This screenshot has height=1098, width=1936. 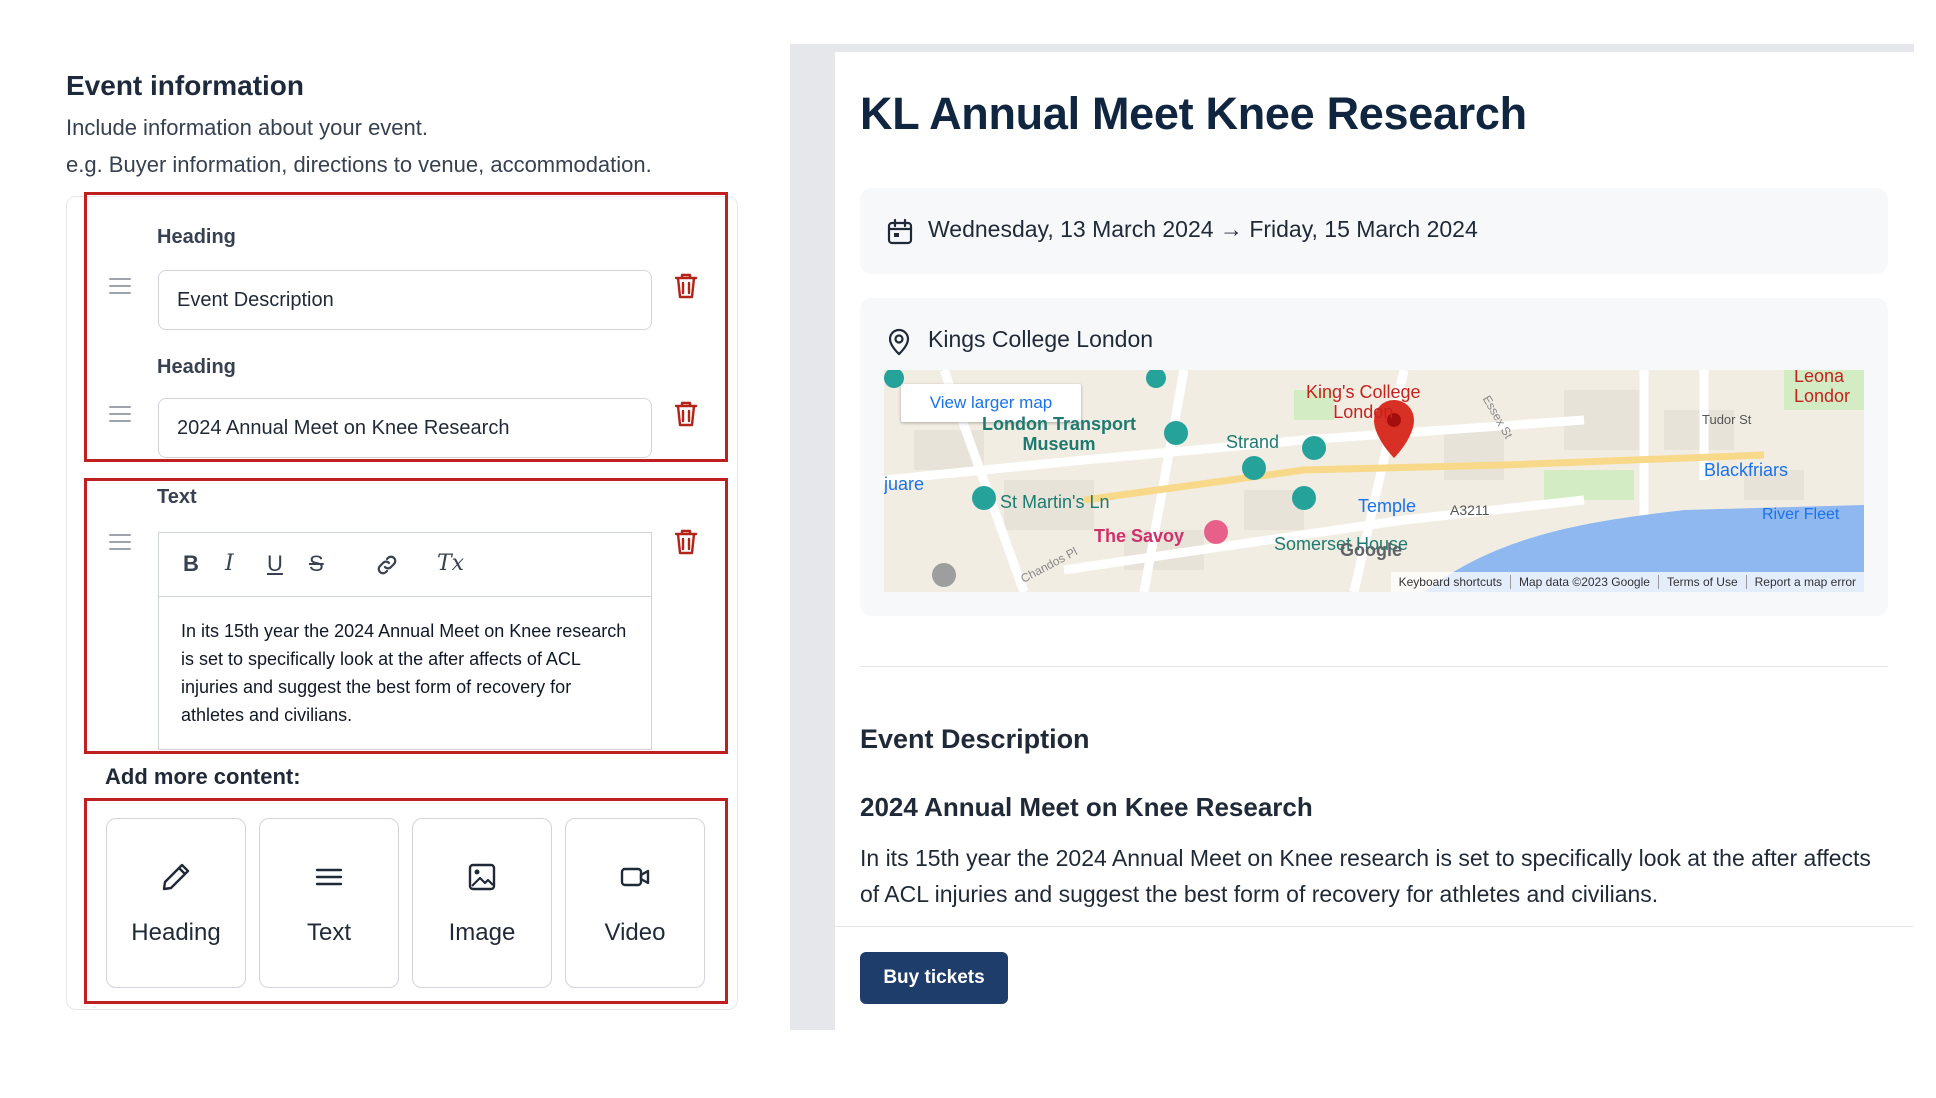 What do you see at coordinates (1041, 339) in the screenshot?
I see `event-location: Kings College London` at bounding box center [1041, 339].